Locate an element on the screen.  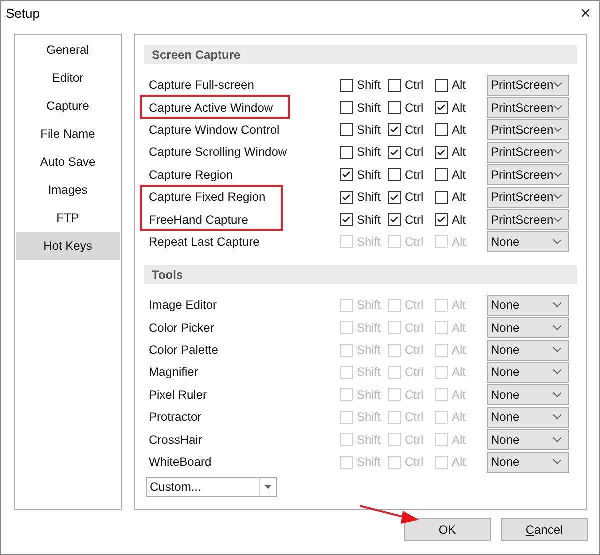
cancel-button: Cancel is located at coordinates (544, 529).